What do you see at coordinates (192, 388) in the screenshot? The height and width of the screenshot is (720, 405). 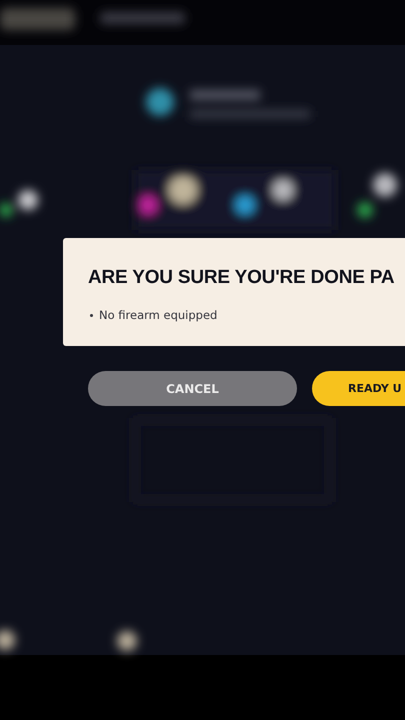 I see `cancel-button: CANCEL` at bounding box center [192, 388].